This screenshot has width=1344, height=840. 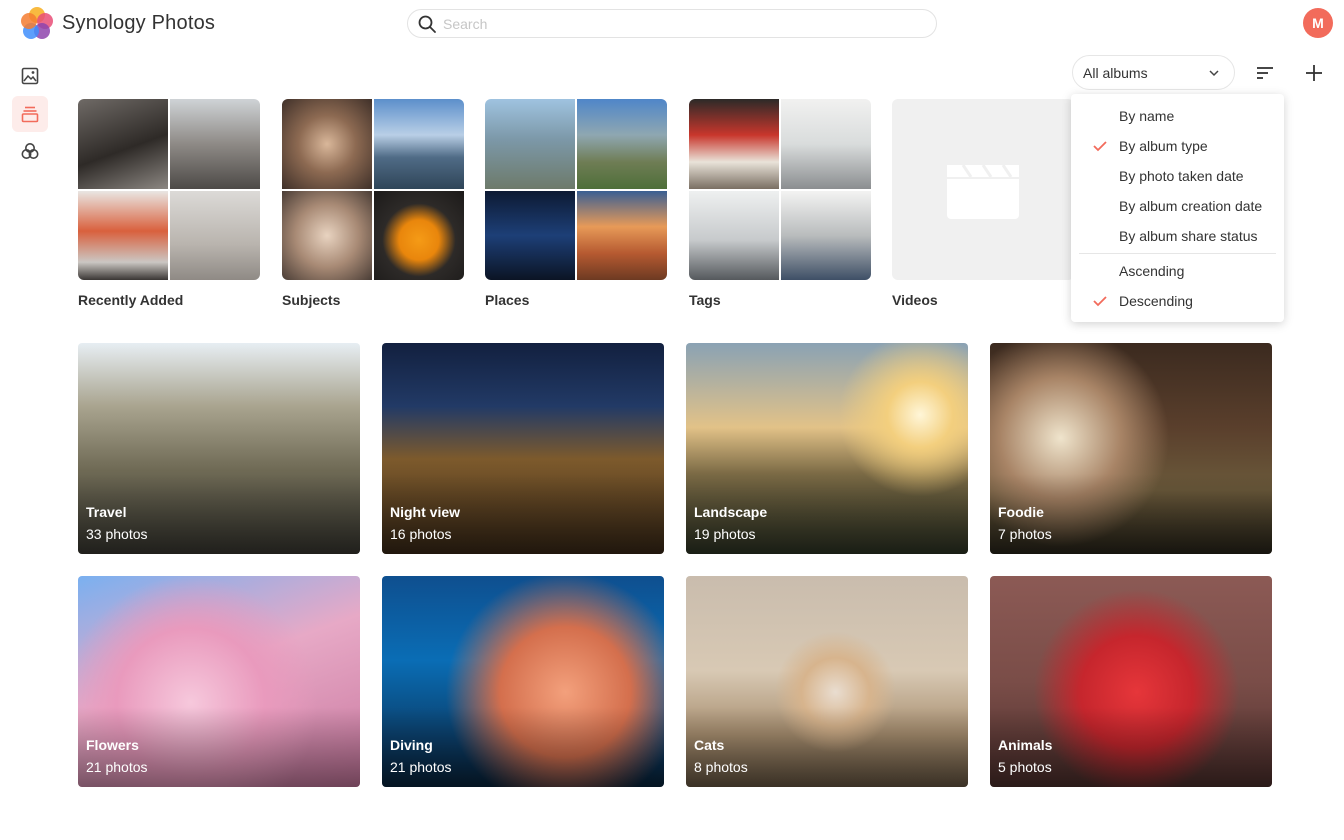 I want to click on category-tags: Tags, so click(x=780, y=203).